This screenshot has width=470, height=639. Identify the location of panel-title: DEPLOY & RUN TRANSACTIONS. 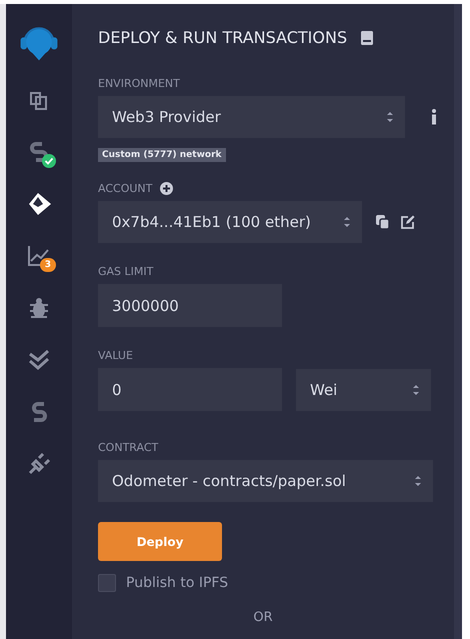
(223, 37).